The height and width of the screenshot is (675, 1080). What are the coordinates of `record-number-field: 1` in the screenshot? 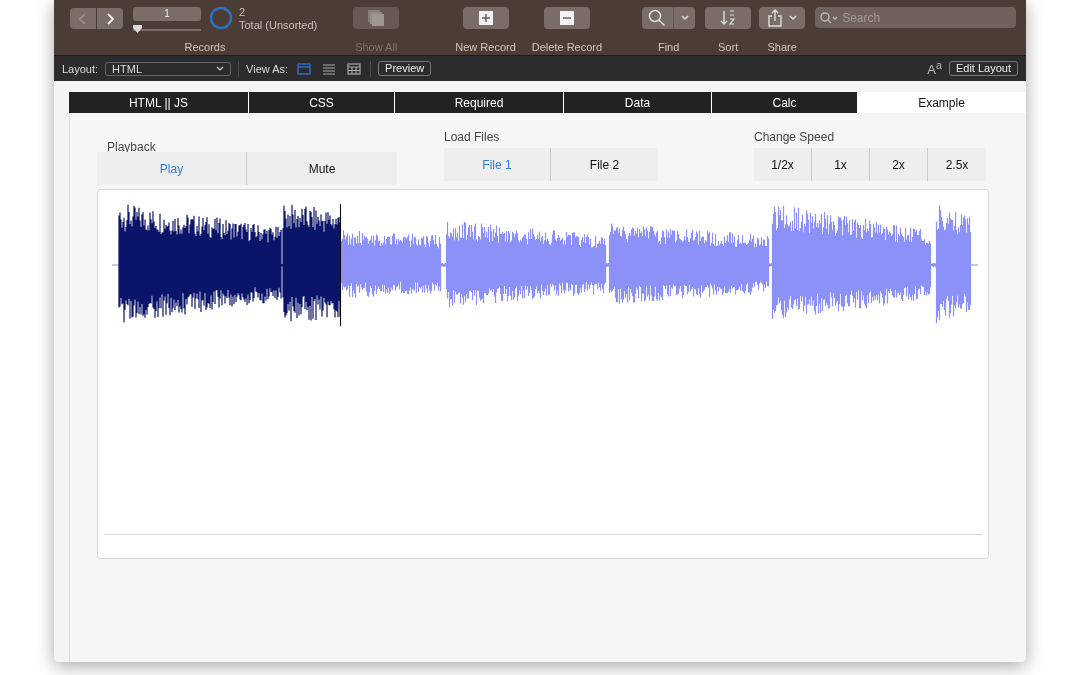 It's located at (167, 14).